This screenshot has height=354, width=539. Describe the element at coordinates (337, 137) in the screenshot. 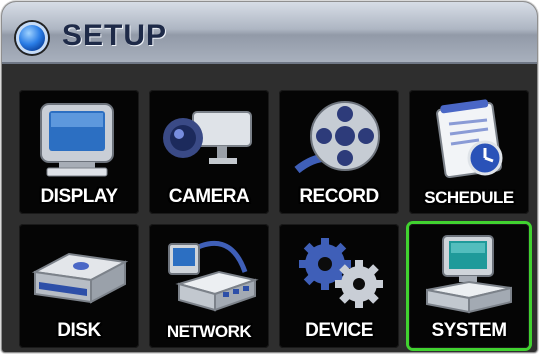

I see `film-reel-icon` at that location.